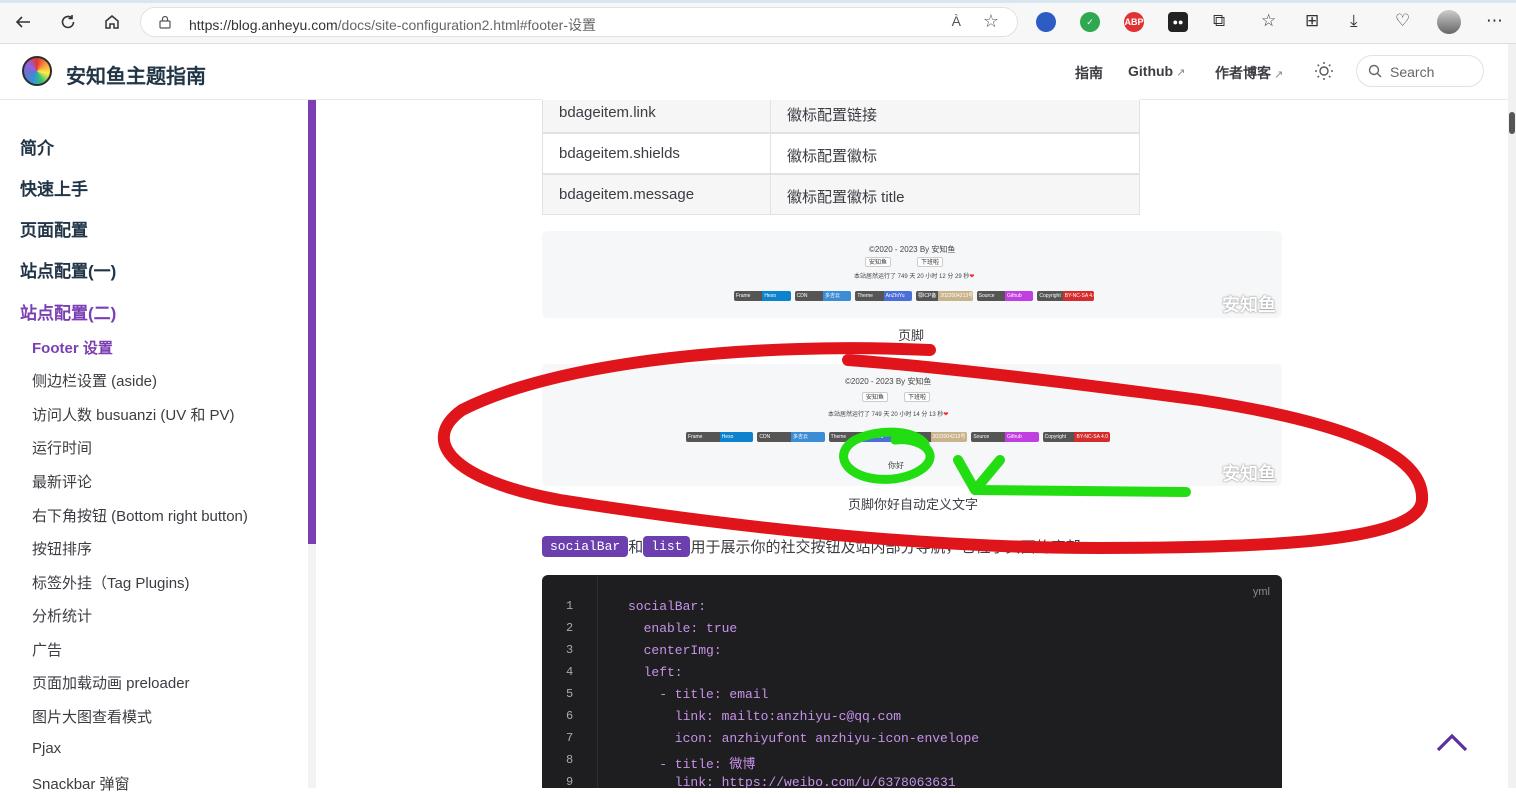 The image size is (1516, 794). I want to click on home-icon, so click(112, 22).